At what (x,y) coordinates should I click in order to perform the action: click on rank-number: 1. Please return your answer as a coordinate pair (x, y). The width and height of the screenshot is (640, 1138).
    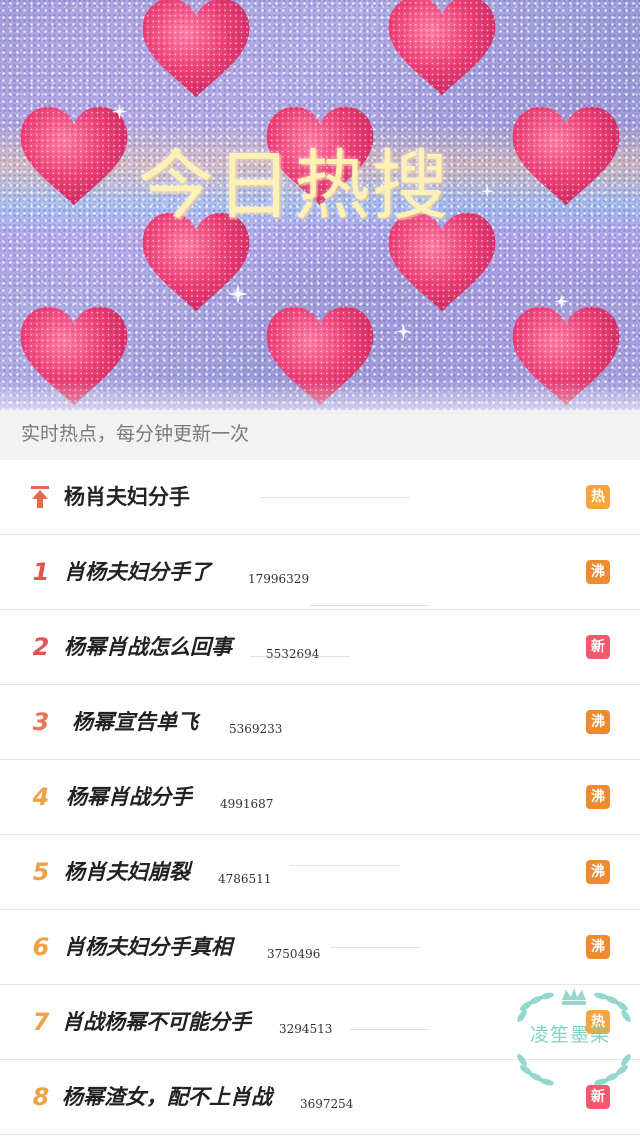
    Looking at the image, I should click on (41, 572).